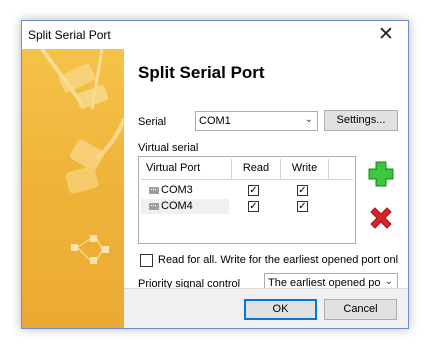  Describe the element at coordinates (152, 122) in the screenshot. I see `serial-label: Serial` at that location.